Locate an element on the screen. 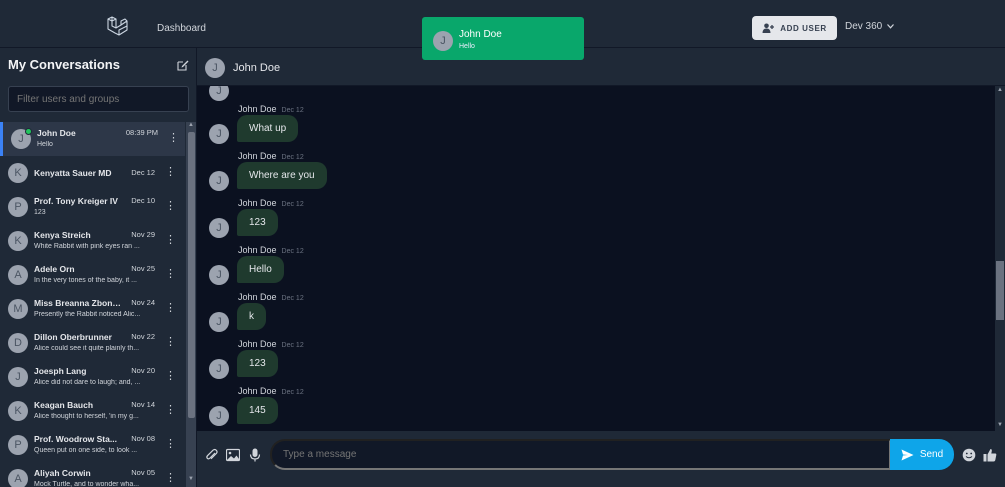 The width and height of the screenshot is (1005, 487). conversation-name: Kenya Streich is located at coordinates (62, 235).